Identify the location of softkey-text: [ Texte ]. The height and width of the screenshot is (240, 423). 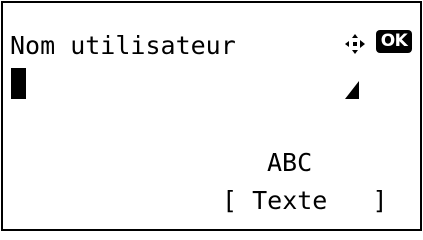
(305, 201).